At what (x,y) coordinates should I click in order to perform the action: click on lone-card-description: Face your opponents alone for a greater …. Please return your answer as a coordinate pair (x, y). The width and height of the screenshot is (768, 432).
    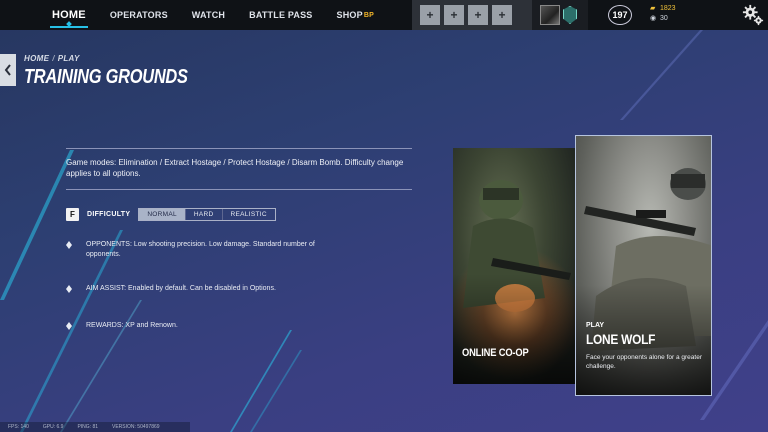
    Looking at the image, I should click on (644, 362).